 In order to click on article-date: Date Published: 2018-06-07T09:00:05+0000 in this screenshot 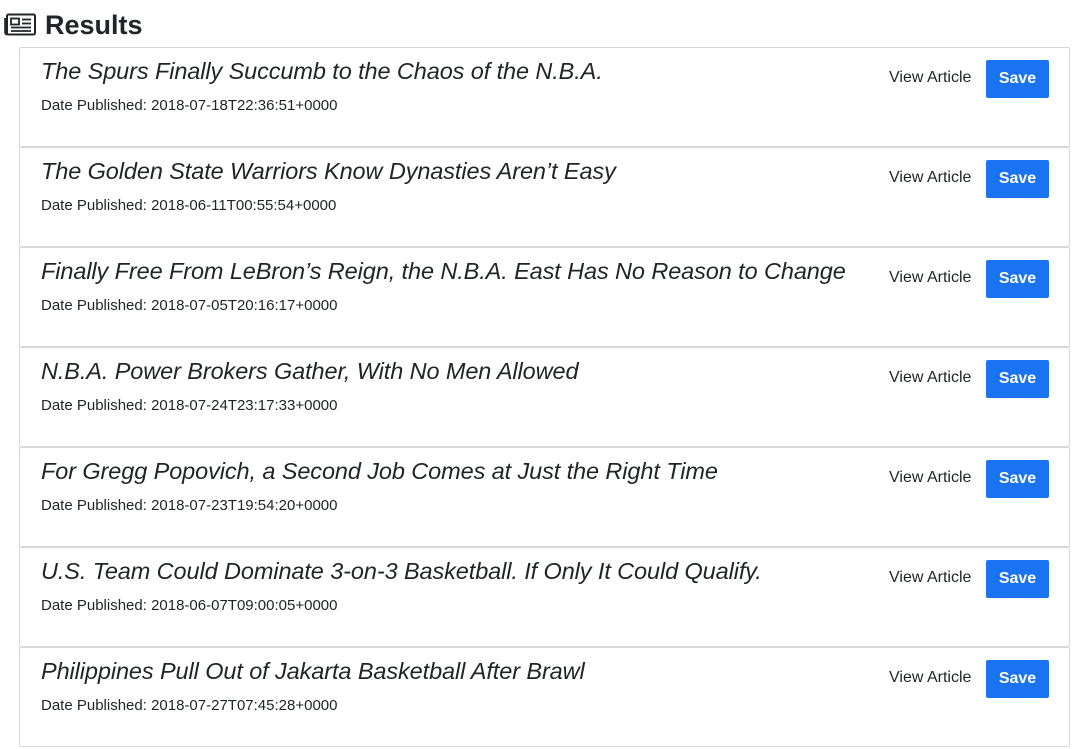, I will do `click(189, 605)`.